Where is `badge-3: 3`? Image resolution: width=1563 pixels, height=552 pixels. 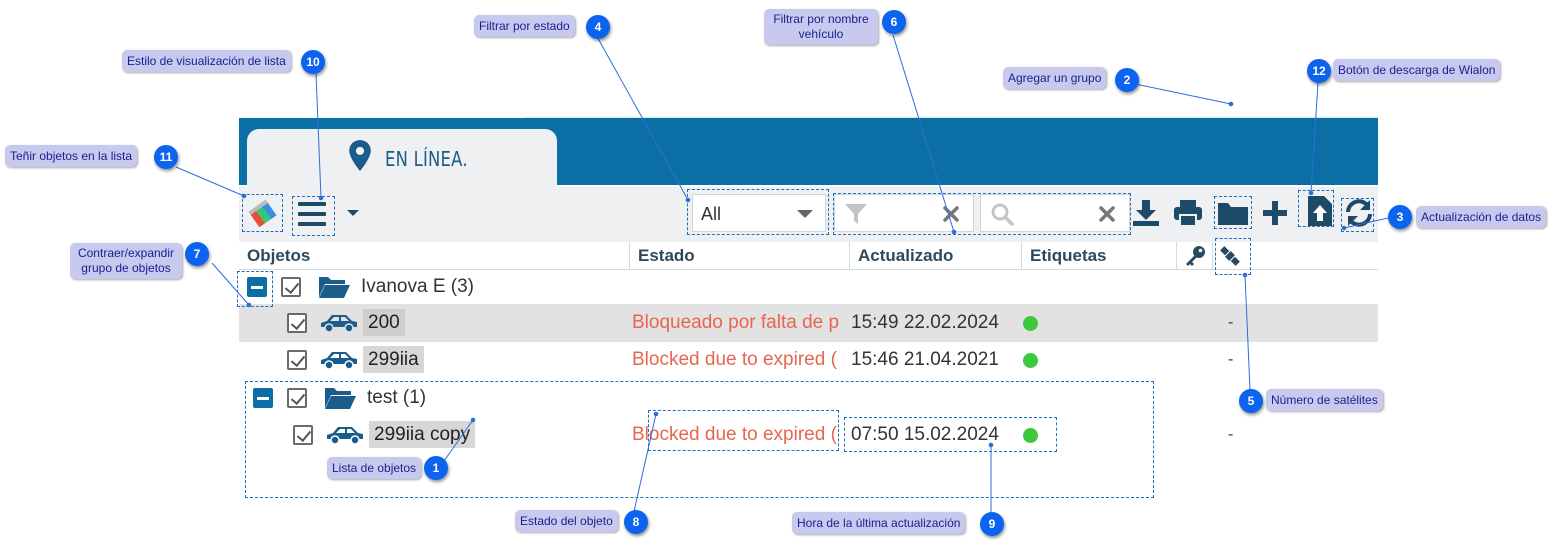 badge-3: 3 is located at coordinates (1400, 217).